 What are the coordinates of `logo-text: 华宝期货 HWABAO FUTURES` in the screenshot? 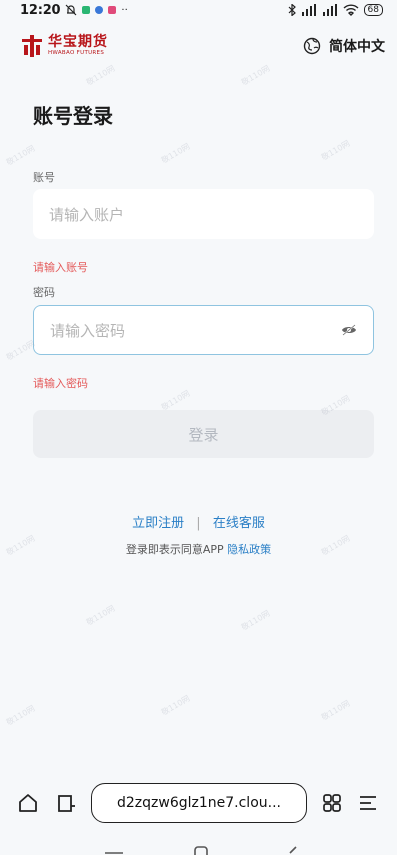 It's located at (78, 46).